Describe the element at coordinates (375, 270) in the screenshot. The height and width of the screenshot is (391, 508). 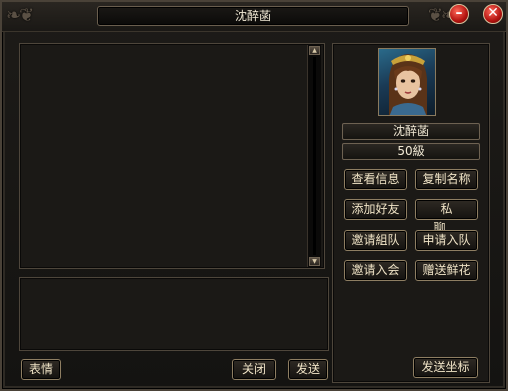
I see `invite-guild-button: 邀请入会` at that location.